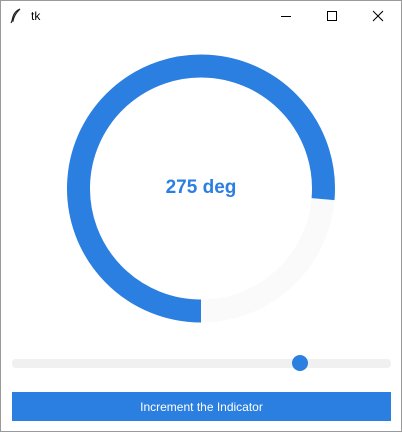  I want to click on minimize-icon, so click(286, 16).